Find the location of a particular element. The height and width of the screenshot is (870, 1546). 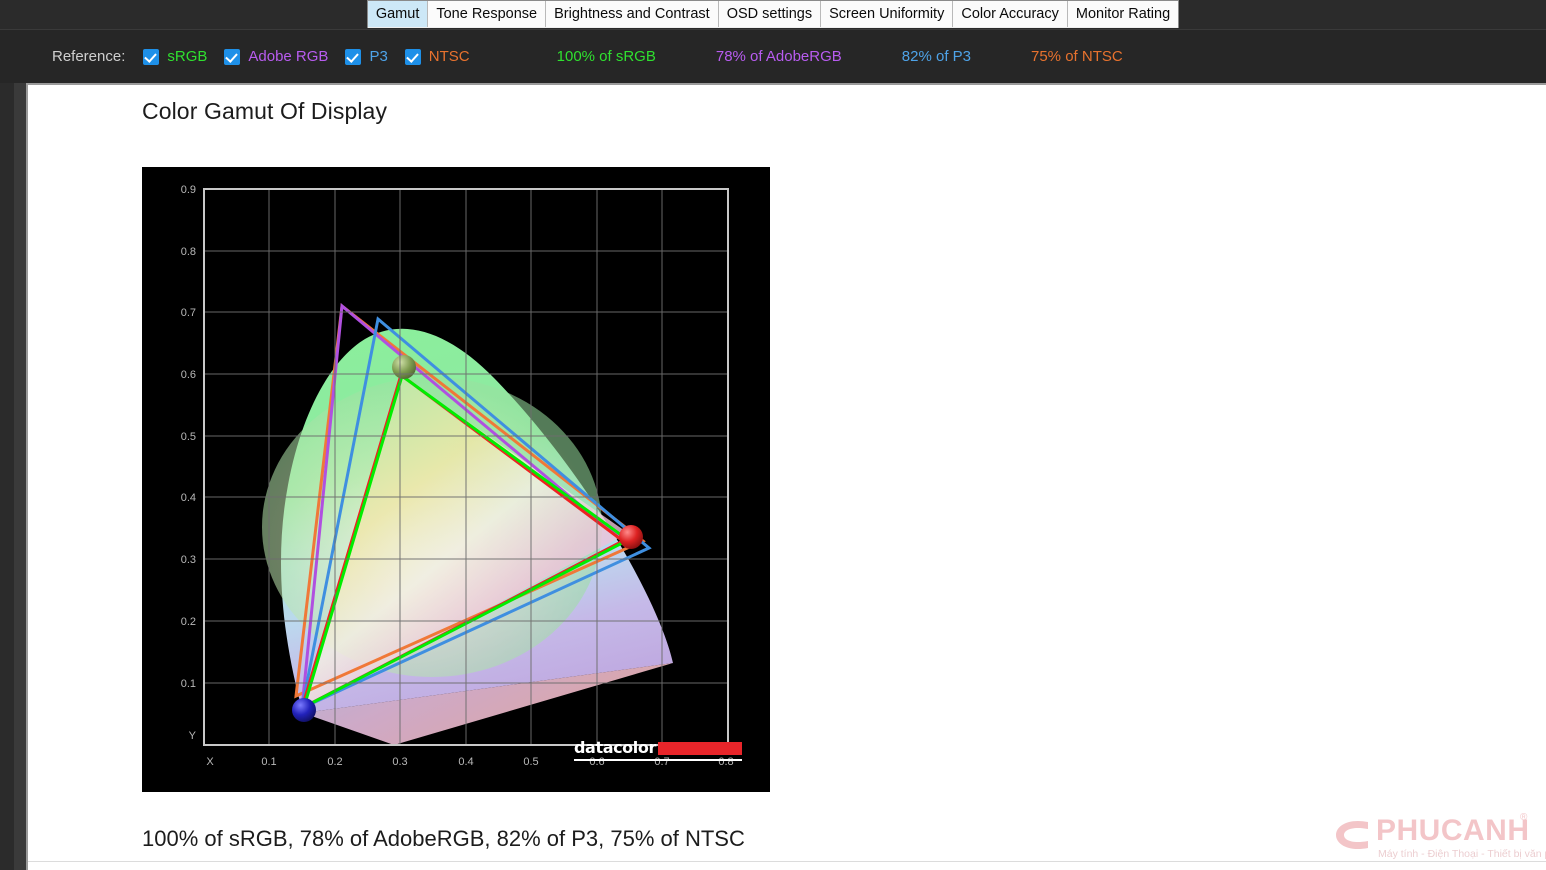

phucanh-logo-icon is located at coordinates (1352, 835).